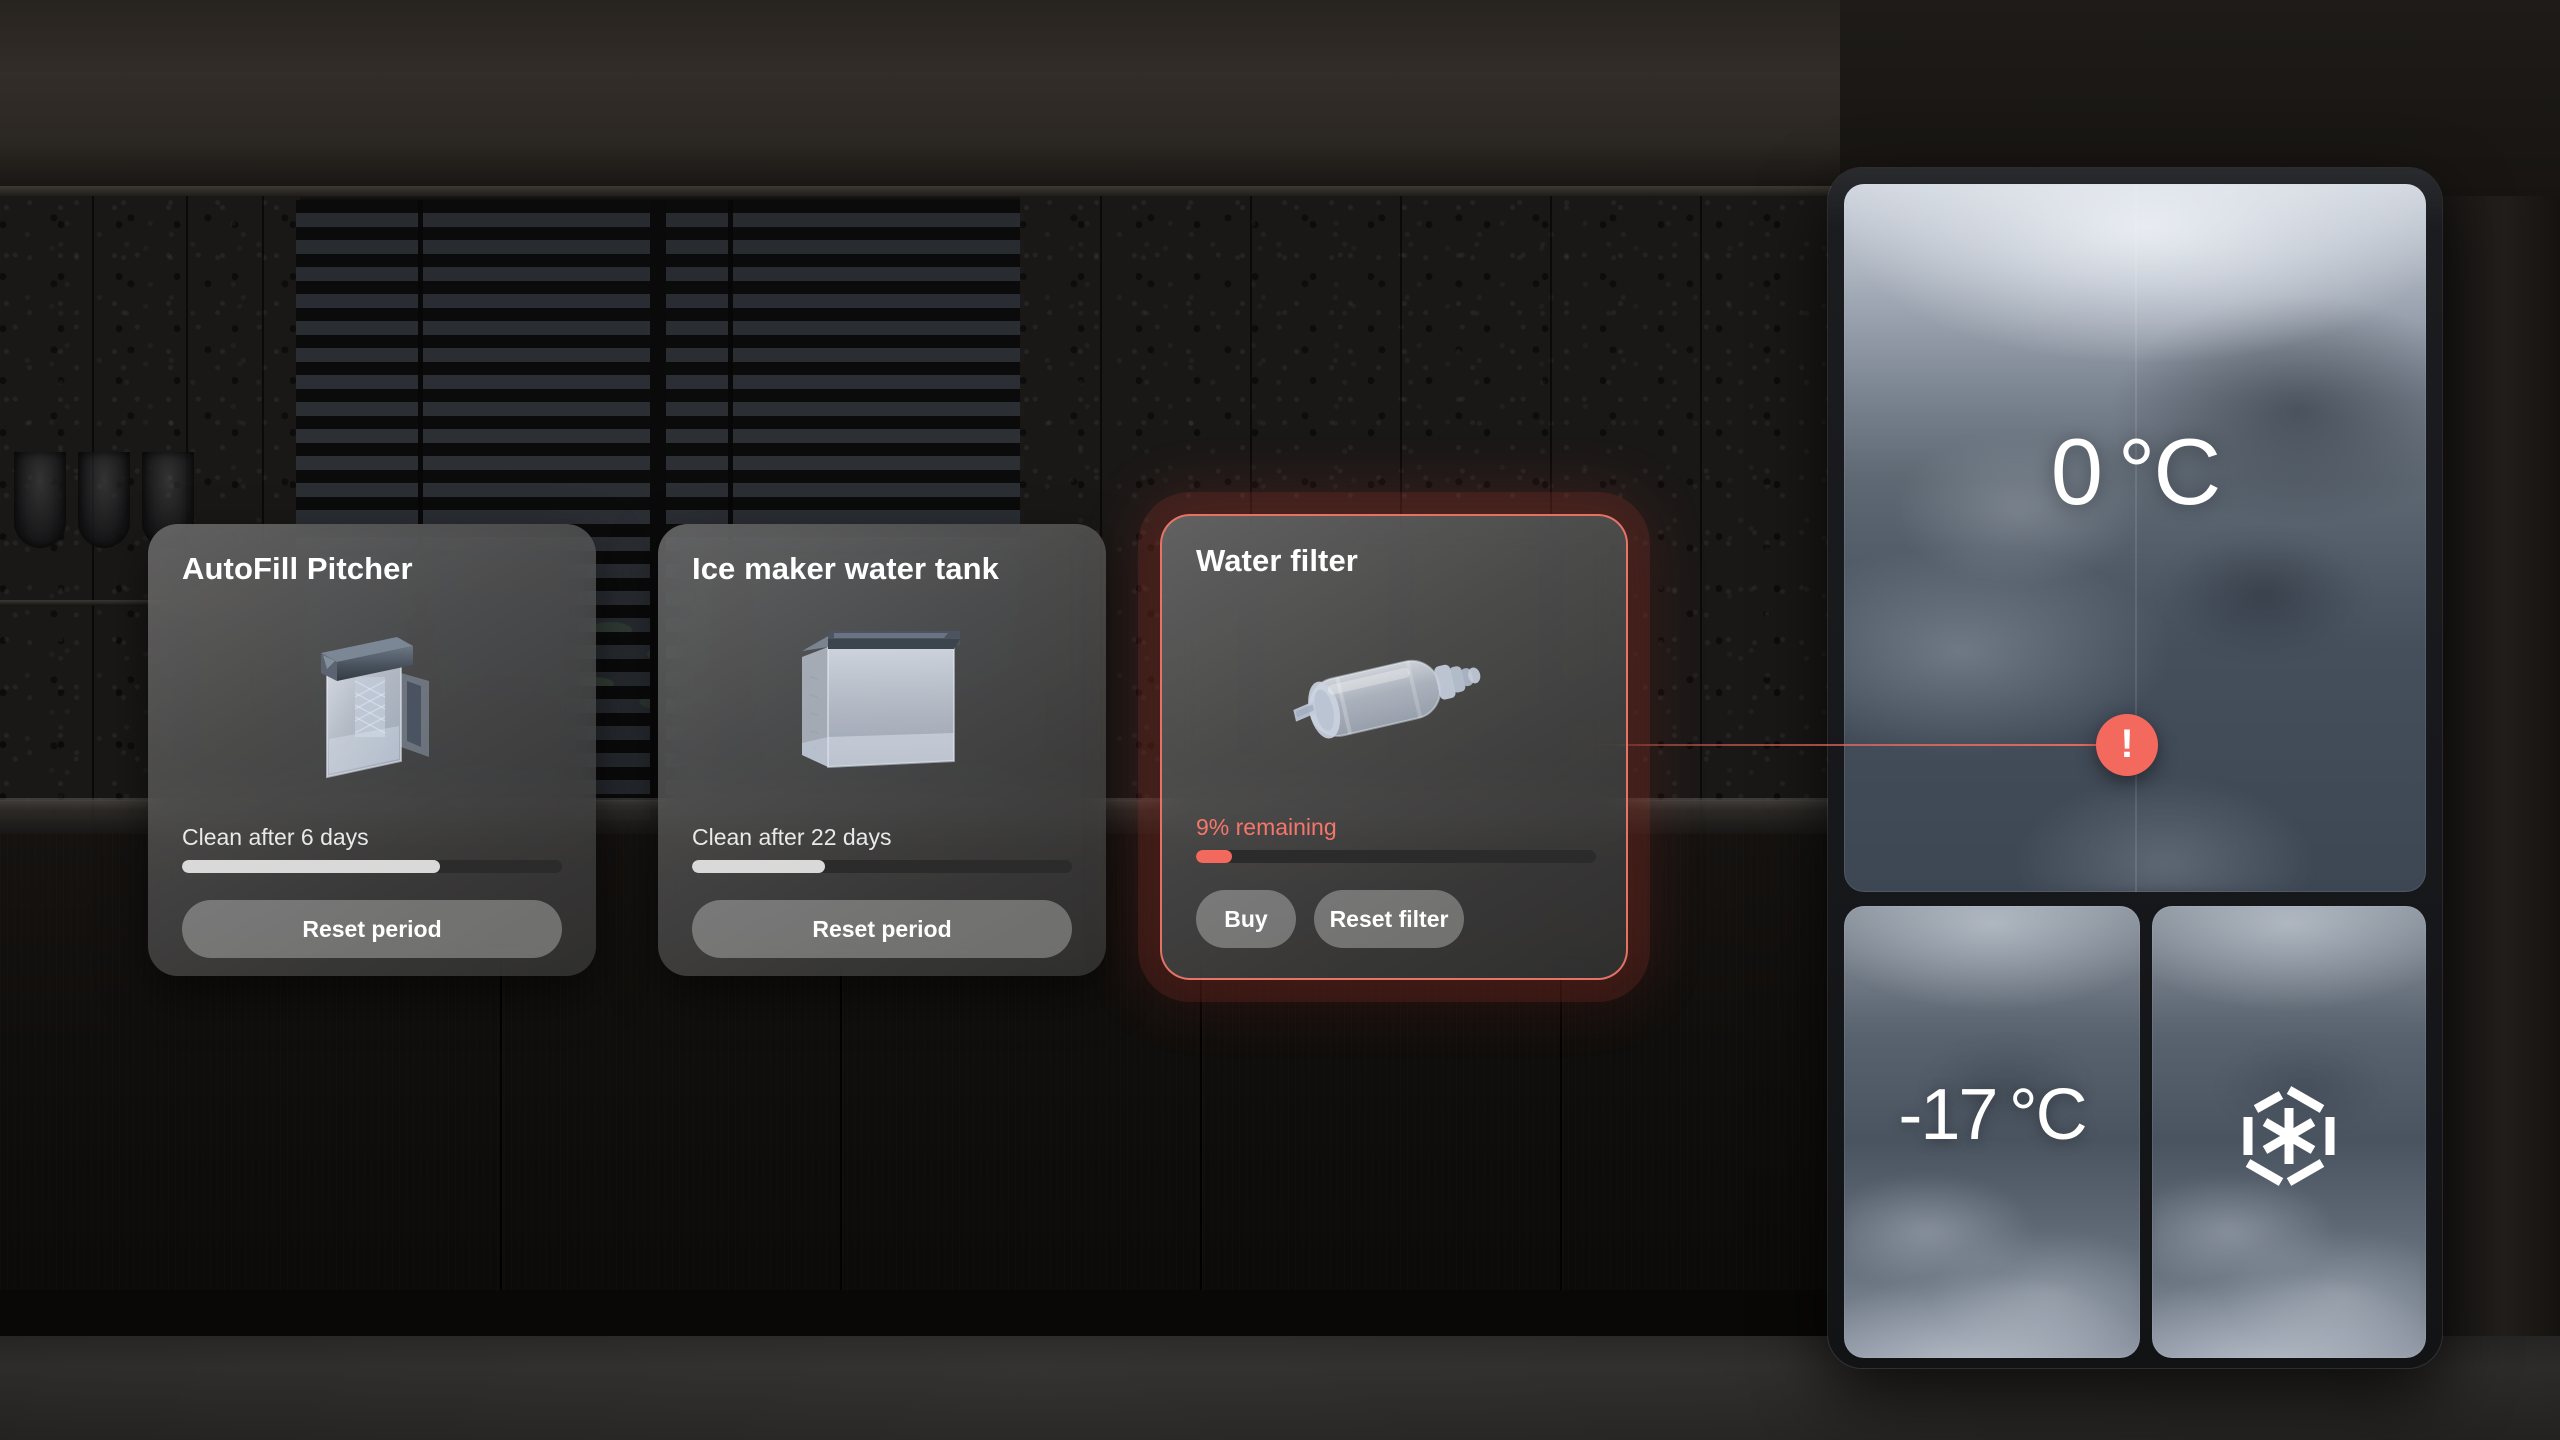 Image resolution: width=2560 pixels, height=1440 pixels. Describe the element at coordinates (372, 705) in the screenshot. I see `water-pitcher-icon` at that location.